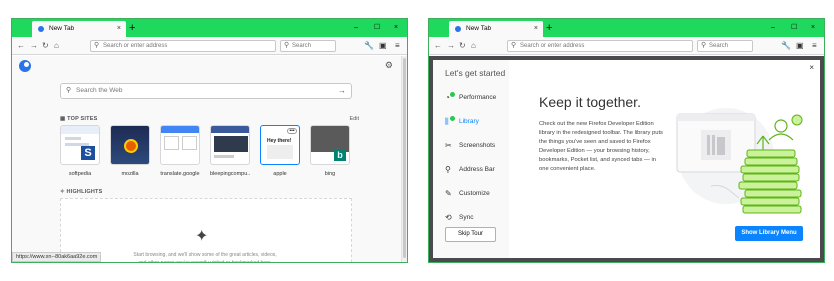 Image resolution: width=834 pixels, height=281 pixels. I want to click on onboarding-title: Keep it together., so click(590, 102).